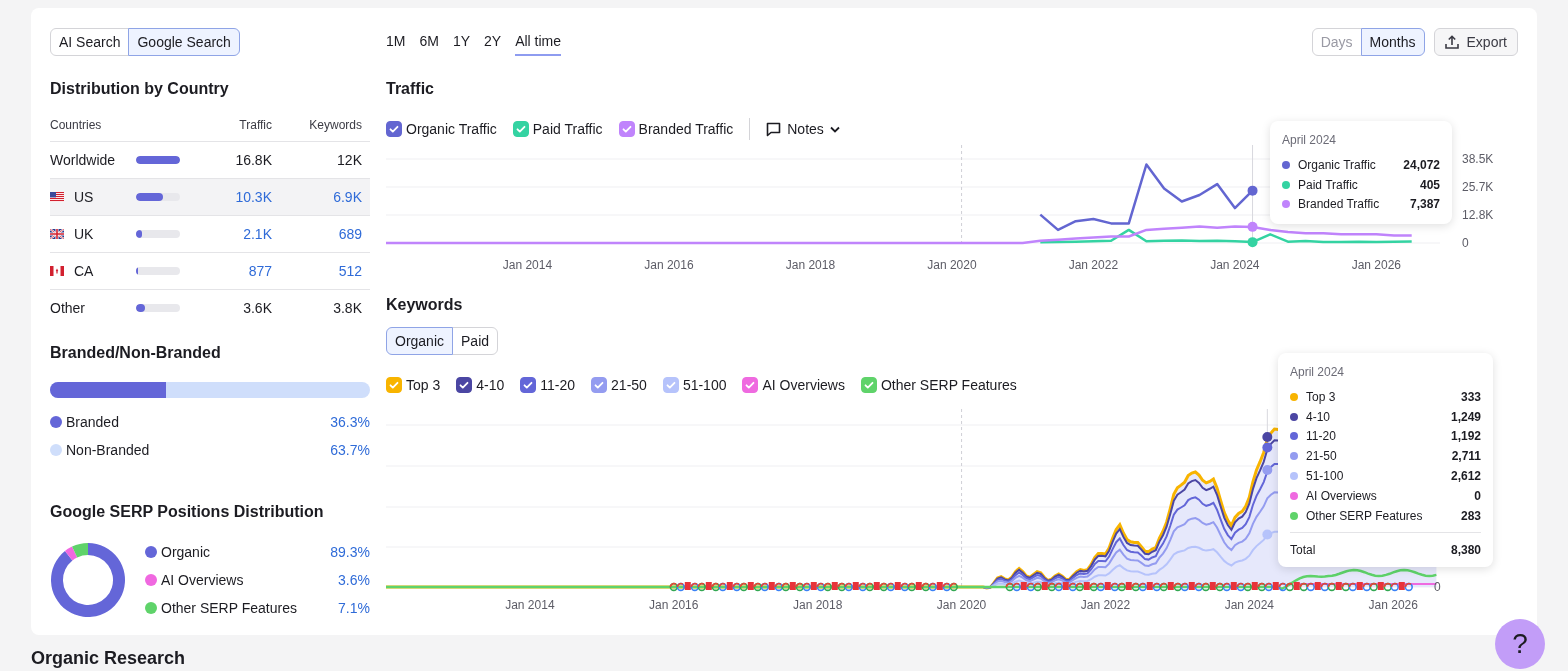 Image resolution: width=1568 pixels, height=671 pixels. What do you see at coordinates (803, 129) in the screenshot?
I see `notes-button: Notes` at bounding box center [803, 129].